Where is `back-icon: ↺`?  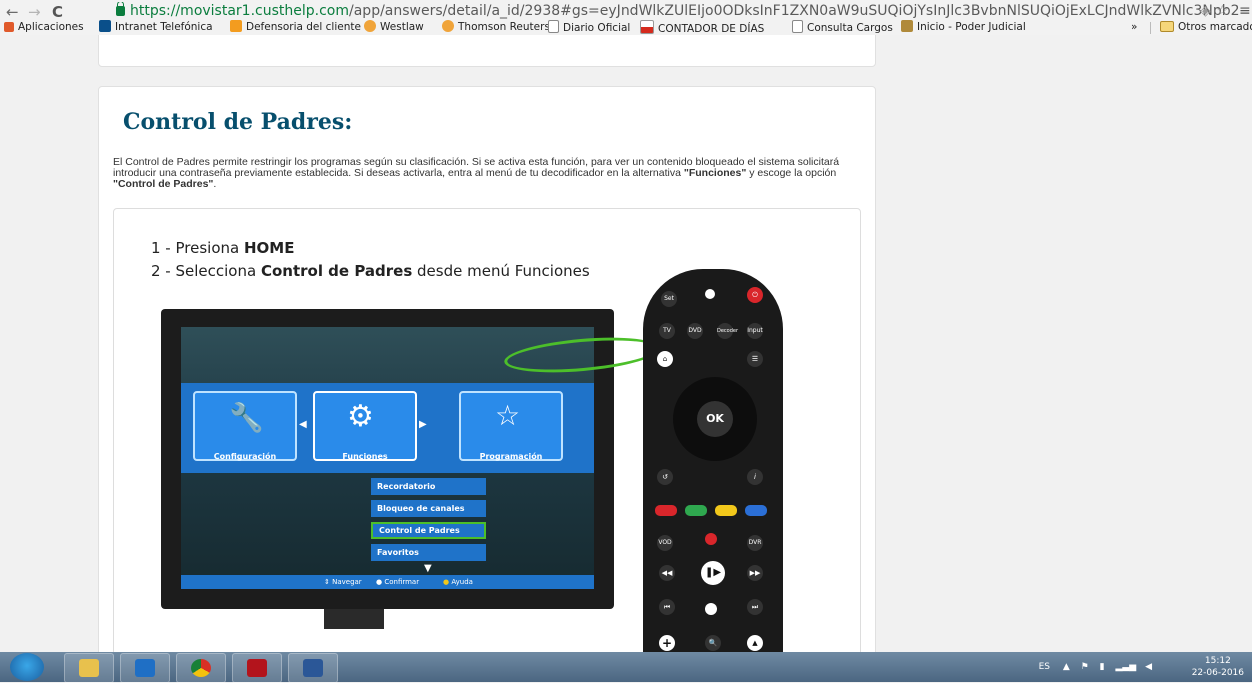 back-icon: ↺ is located at coordinates (665, 477).